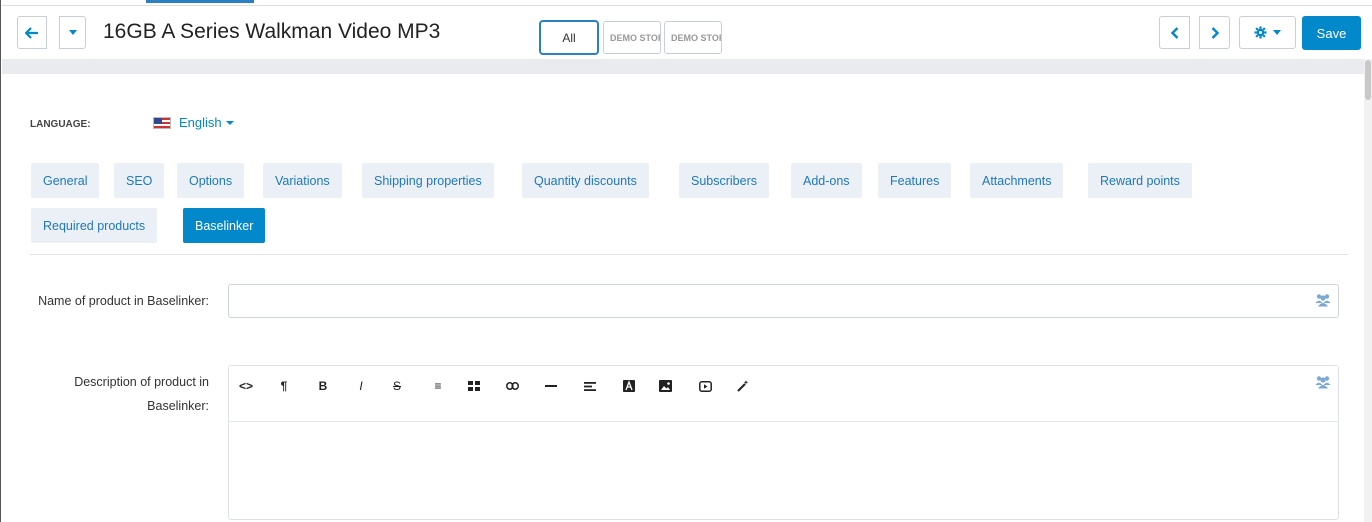 This screenshot has height=522, width=1372. What do you see at coordinates (272, 31) in the screenshot?
I see `page-title: 16GB A Series Walkman Video MP3` at bounding box center [272, 31].